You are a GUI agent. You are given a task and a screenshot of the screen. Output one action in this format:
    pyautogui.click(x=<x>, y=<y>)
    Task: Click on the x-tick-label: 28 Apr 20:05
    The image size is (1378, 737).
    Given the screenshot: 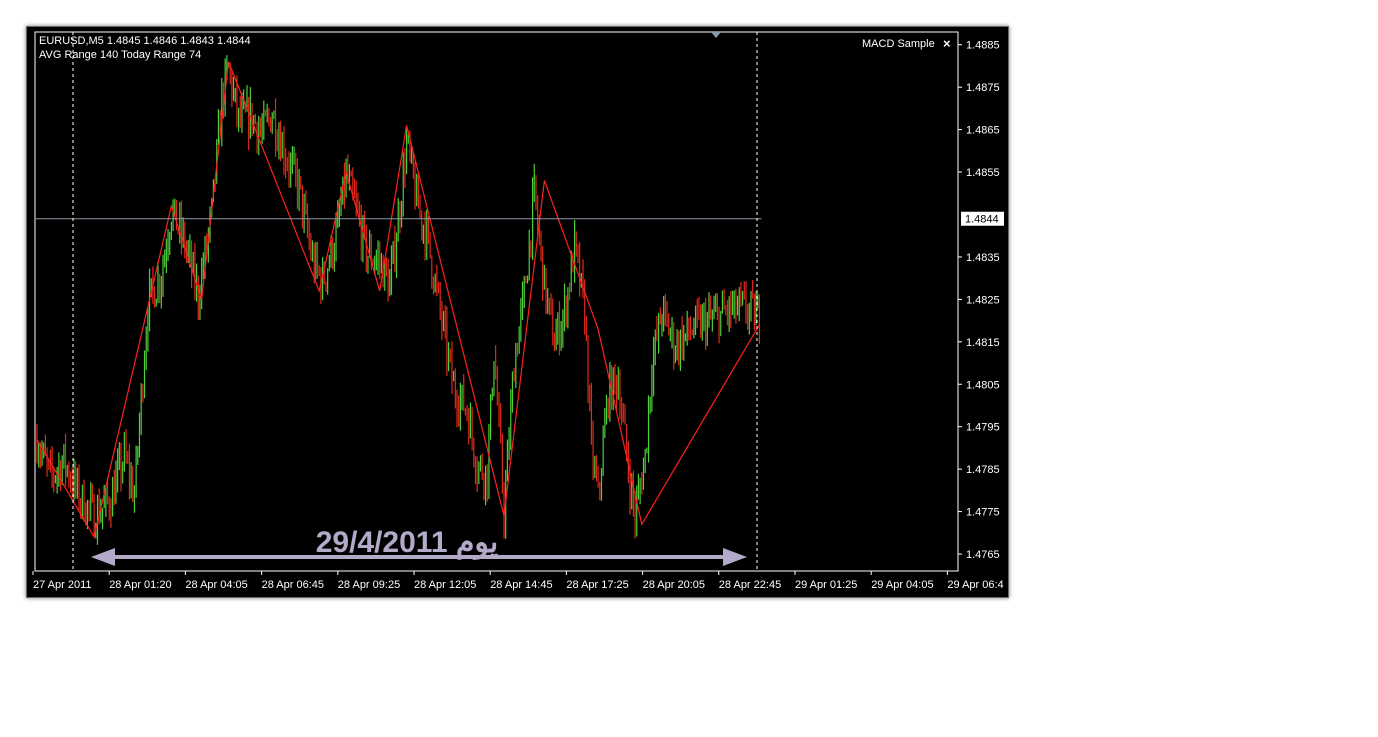 What is the action you would take?
    pyautogui.click(x=674, y=585)
    